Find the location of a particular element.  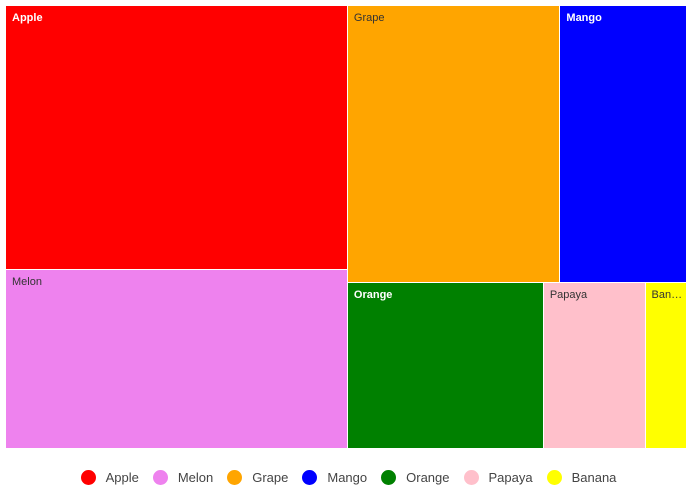

treemap-tile-label: Mango is located at coordinates (584, 18).